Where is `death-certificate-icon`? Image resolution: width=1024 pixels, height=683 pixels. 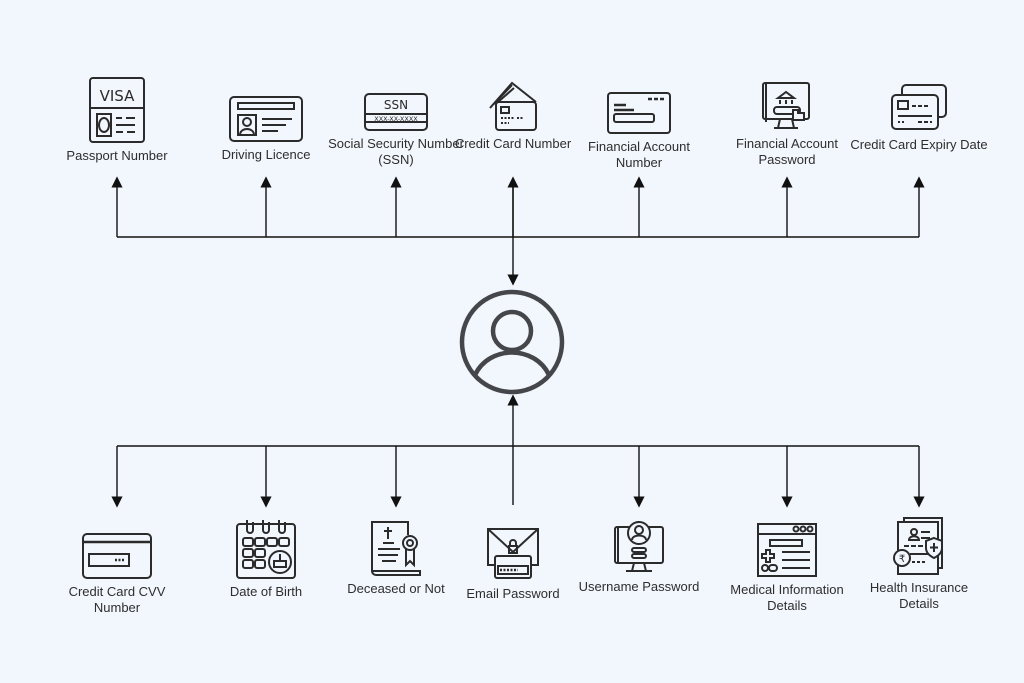 death-certificate-icon is located at coordinates (396, 548).